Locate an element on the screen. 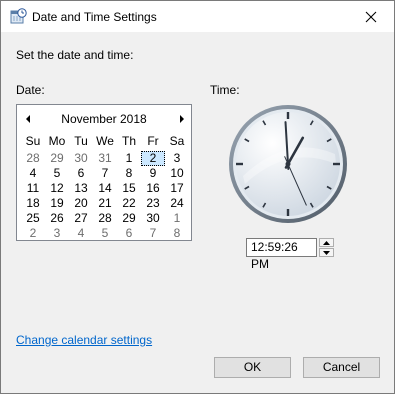 This screenshot has height=394, width=395. date-label: Date: is located at coordinates (30, 90).